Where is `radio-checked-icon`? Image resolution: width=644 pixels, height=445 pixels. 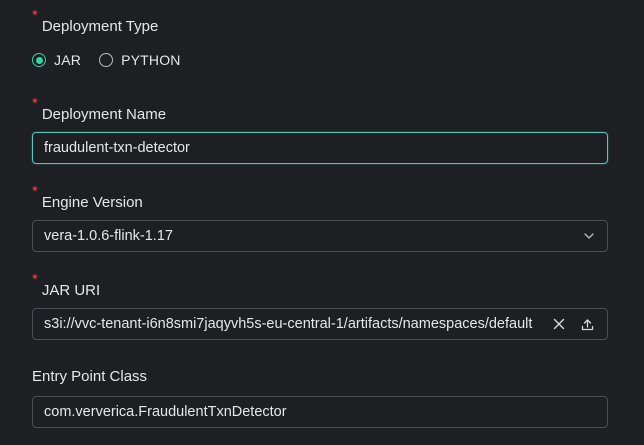 radio-checked-icon is located at coordinates (39, 60).